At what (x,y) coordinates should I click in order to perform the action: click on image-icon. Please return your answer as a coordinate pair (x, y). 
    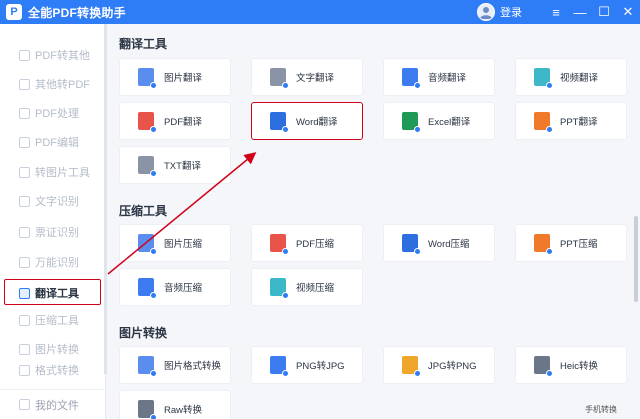
    Looking at the image, I should click on (24, 172).